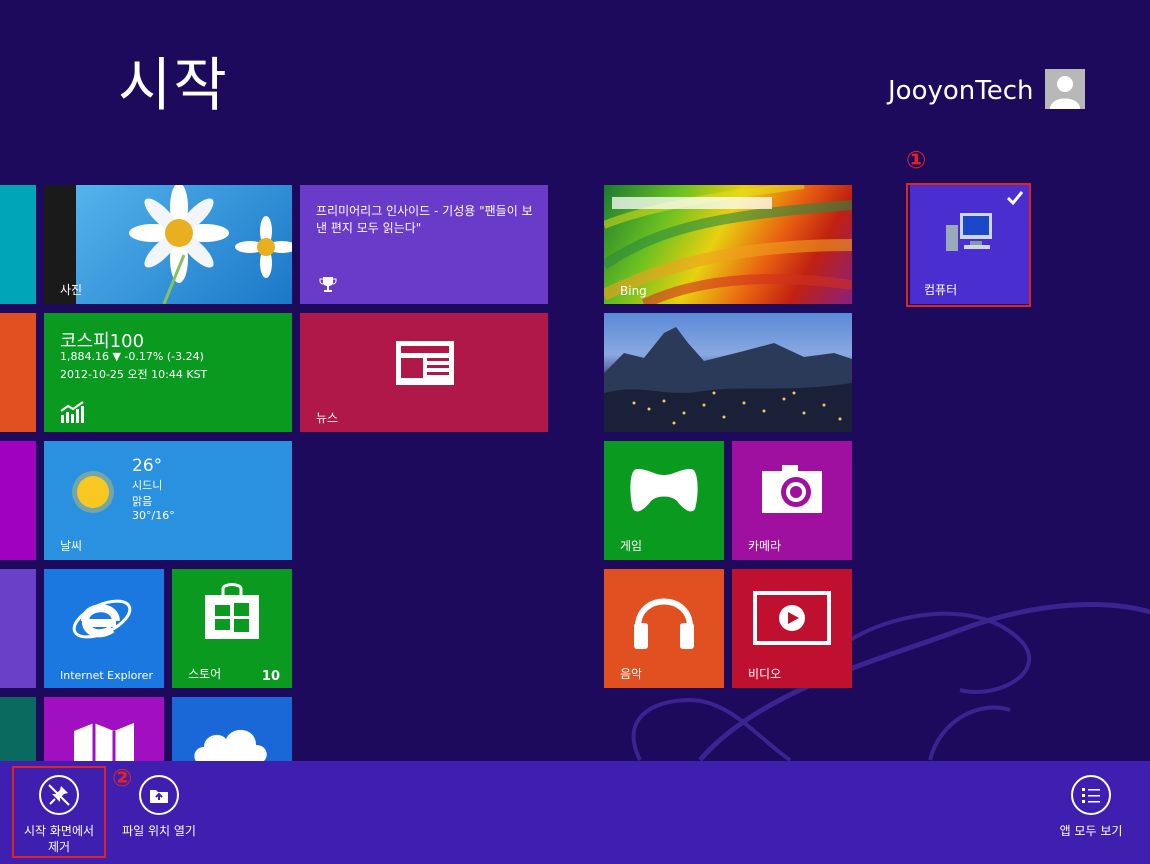  What do you see at coordinates (232, 611) in the screenshot?
I see `store-bag-icon` at bounding box center [232, 611].